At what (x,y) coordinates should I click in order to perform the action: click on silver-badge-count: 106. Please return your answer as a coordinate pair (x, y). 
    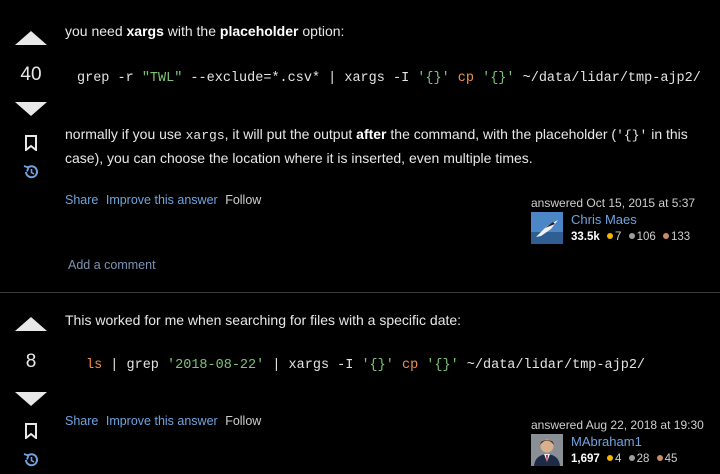
    Looking at the image, I should click on (646, 237).